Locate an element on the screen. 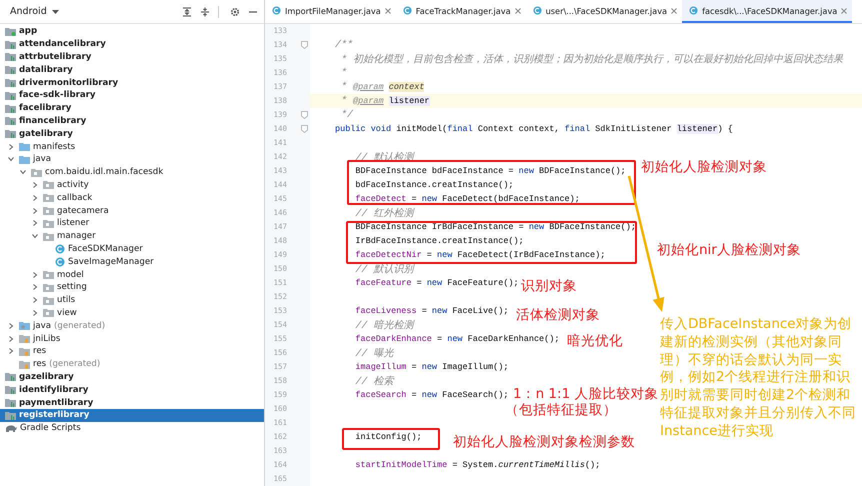  callout-note: 传入DBFaceInstance对象为创建新的检测实例（其他对象同理）不穿的话会默认为同一实例，例如2个线程进行注册和识别时就需要同时创建2个检测和特征提取对象并且分别传入不同Instance进行实现 is located at coordinates (758, 378).